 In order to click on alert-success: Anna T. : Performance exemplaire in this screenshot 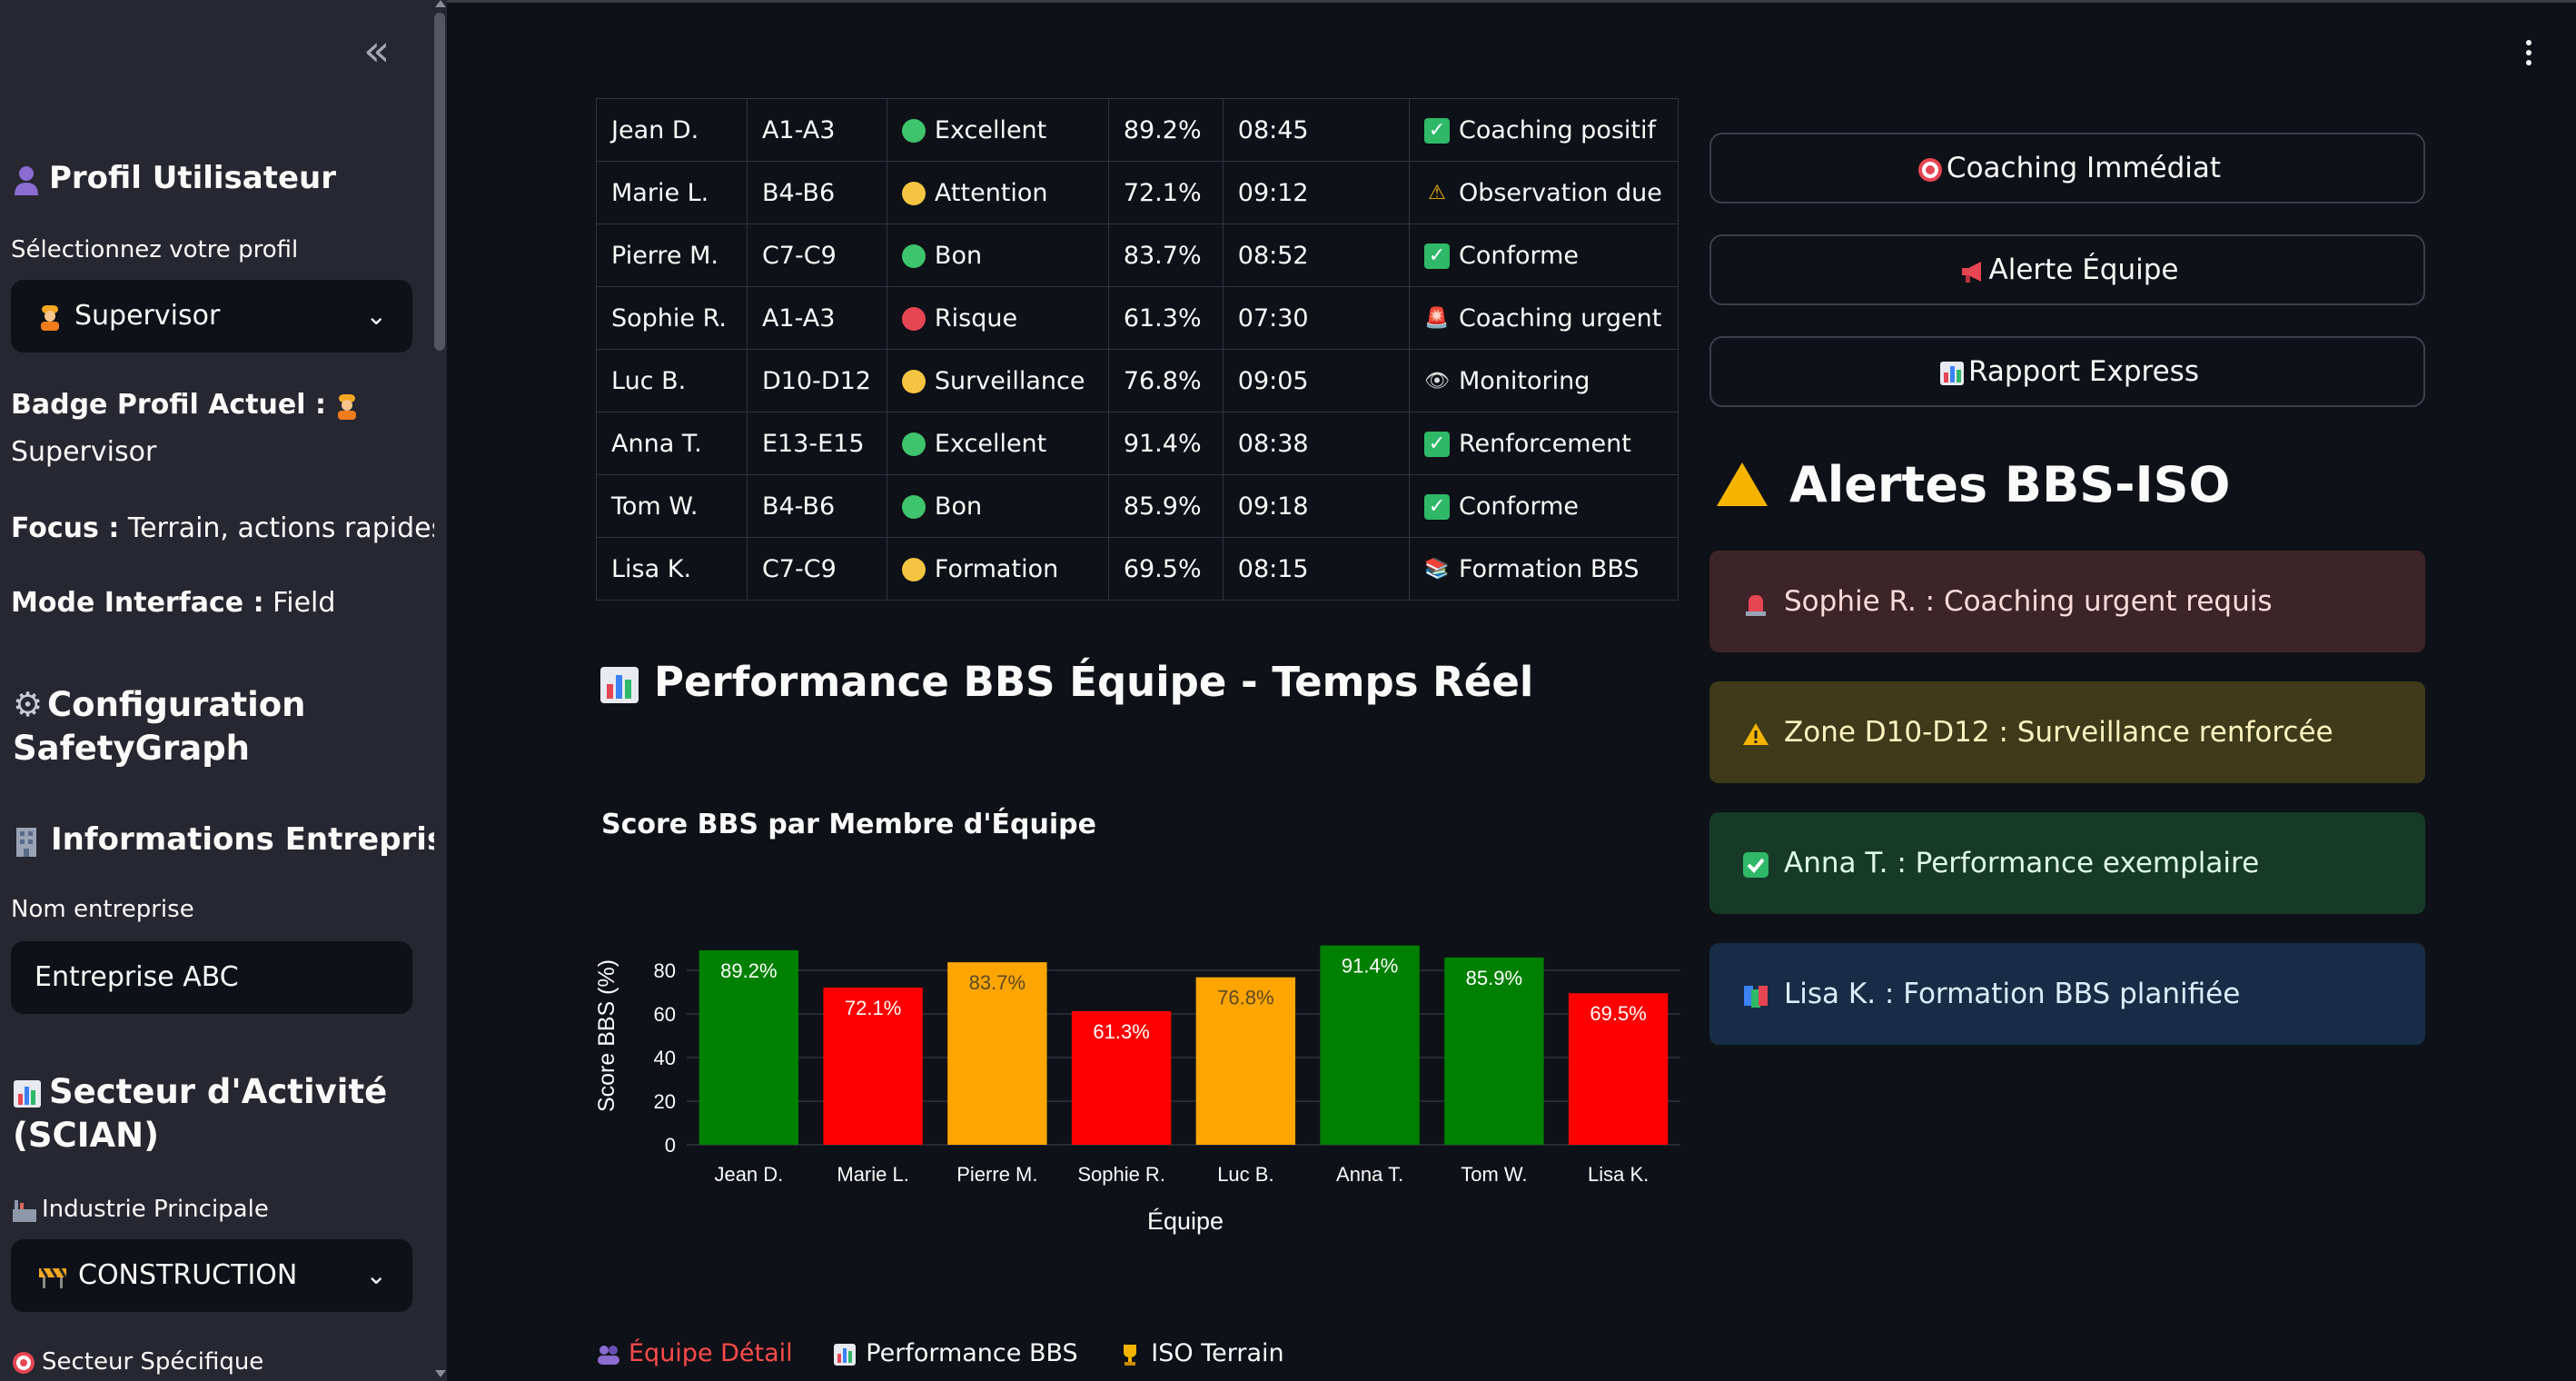, I will do `click(2067, 863)`.